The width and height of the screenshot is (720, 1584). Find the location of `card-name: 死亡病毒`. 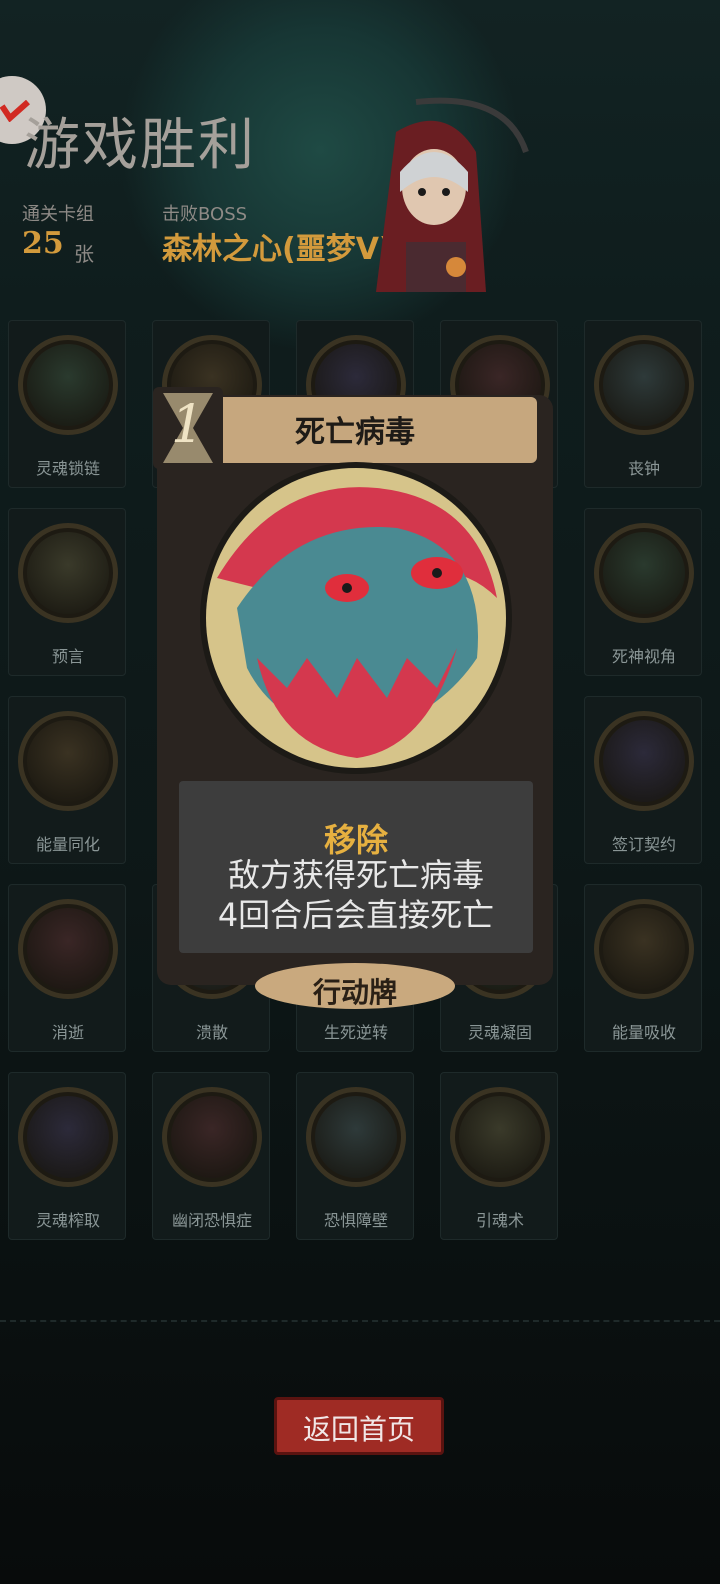

card-name: 死亡病毒 is located at coordinates (355, 432).